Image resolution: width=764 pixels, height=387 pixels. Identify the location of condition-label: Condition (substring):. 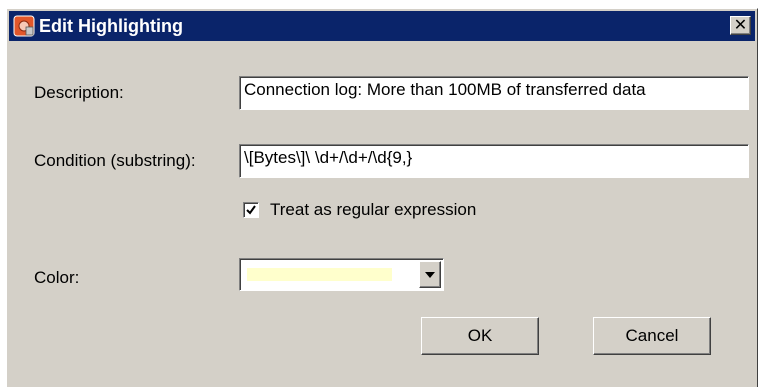
(115, 160).